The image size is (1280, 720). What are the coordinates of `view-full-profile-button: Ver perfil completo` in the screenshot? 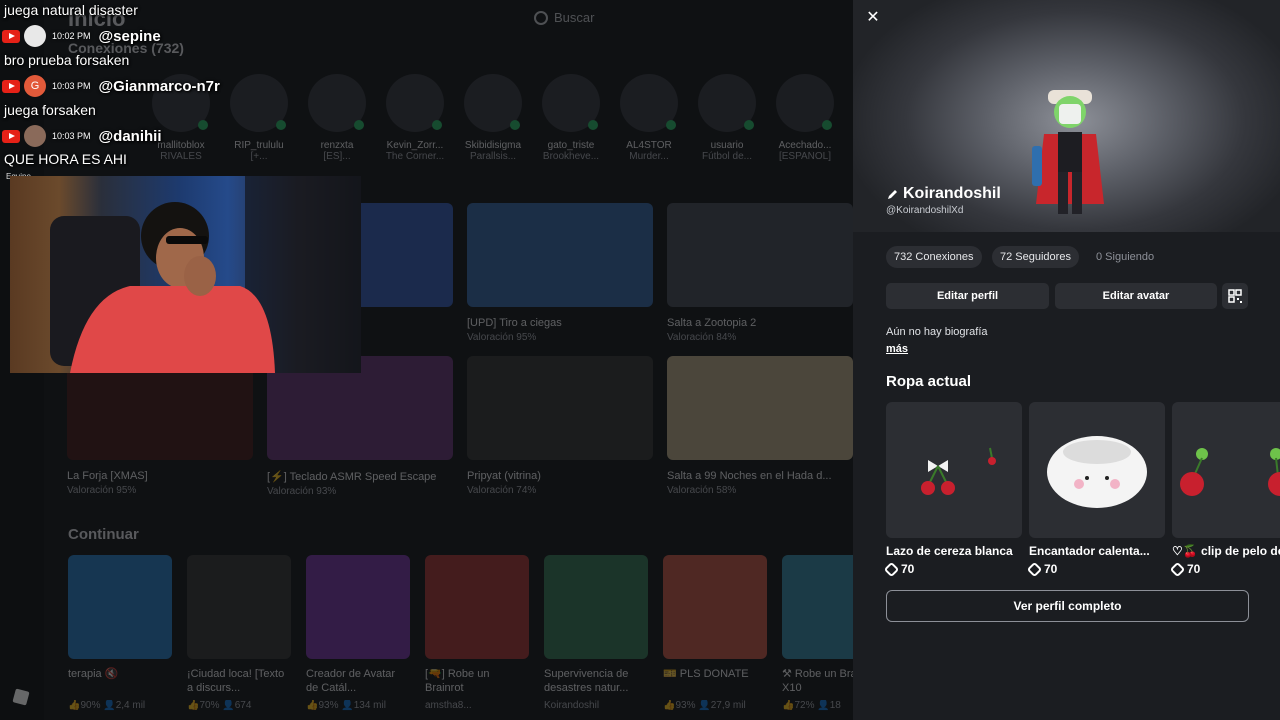 It's located at (1067, 606).